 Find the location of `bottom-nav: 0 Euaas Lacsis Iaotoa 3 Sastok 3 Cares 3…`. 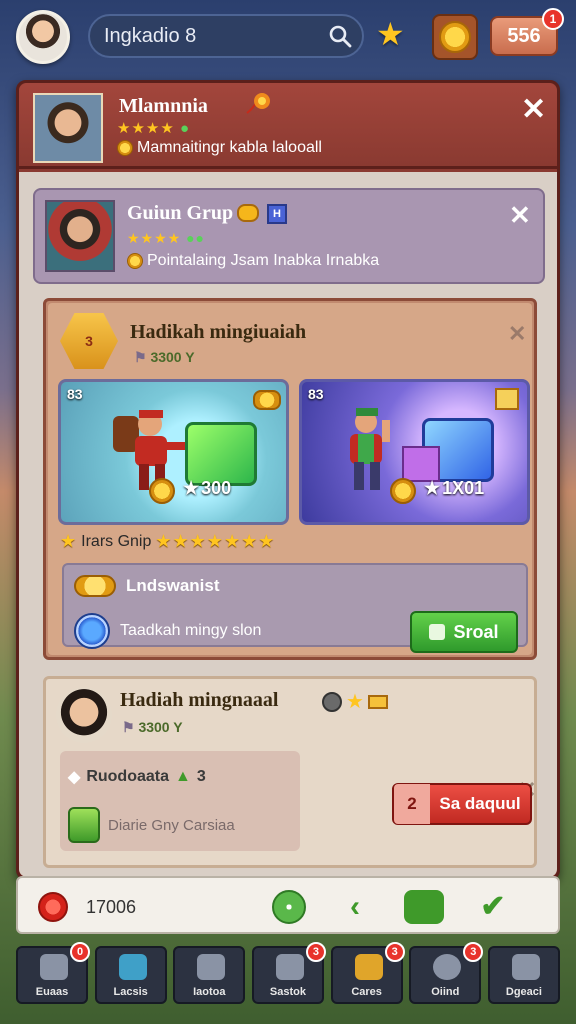

bottom-nav: 0 Euaas Lacsis Iaotoa 3 Sastok 3 Cares 3… is located at coordinates (288, 974).